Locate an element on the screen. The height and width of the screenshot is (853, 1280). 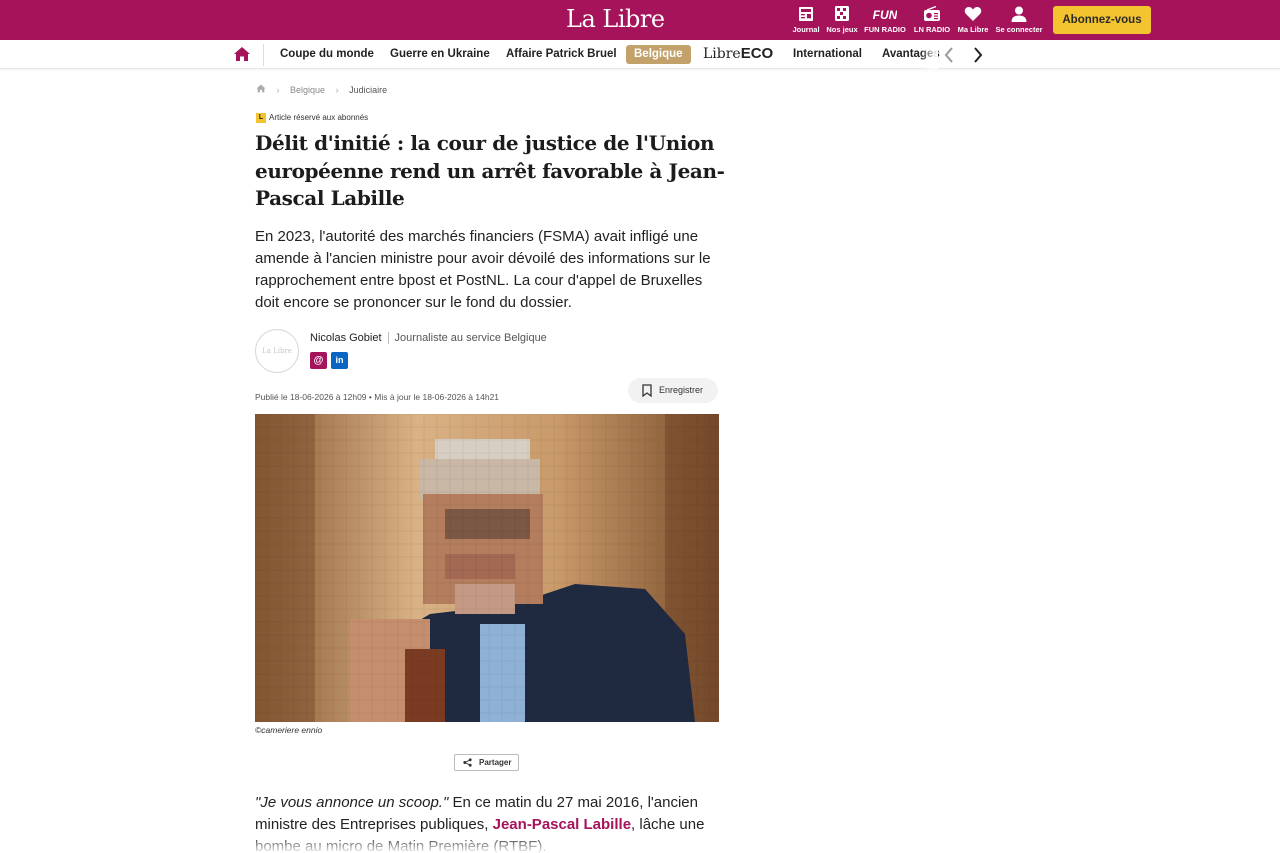
author-divider is located at coordinates (388, 338).